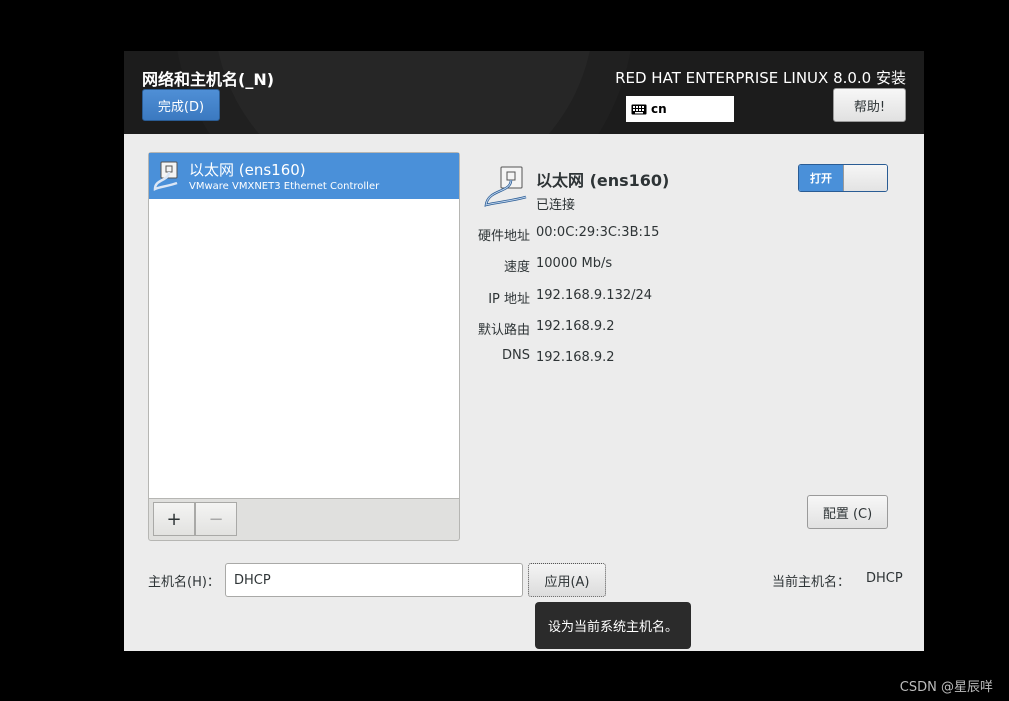  Describe the element at coordinates (374, 580) in the screenshot. I see `hostname-input` at that location.